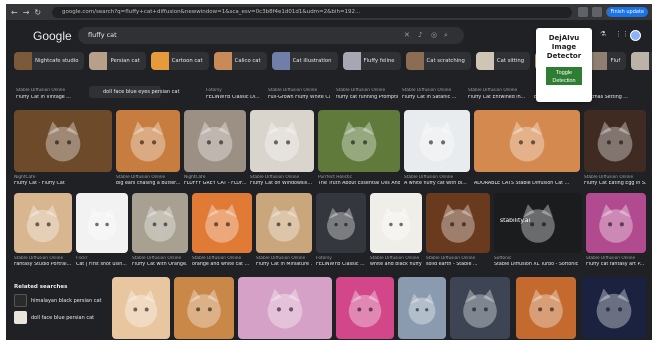 The height and width of the screenshot is (345, 658). I want to click on forward-icon: →, so click(26, 12).